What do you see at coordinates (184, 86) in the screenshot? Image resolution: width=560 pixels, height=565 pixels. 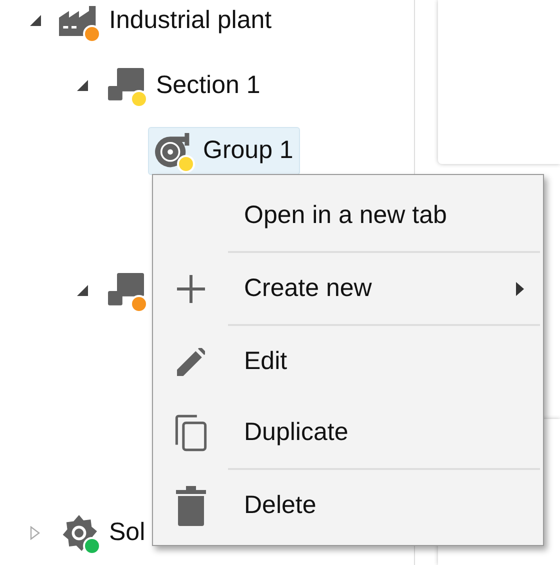 I see `tree-node: Section 1` at bounding box center [184, 86].